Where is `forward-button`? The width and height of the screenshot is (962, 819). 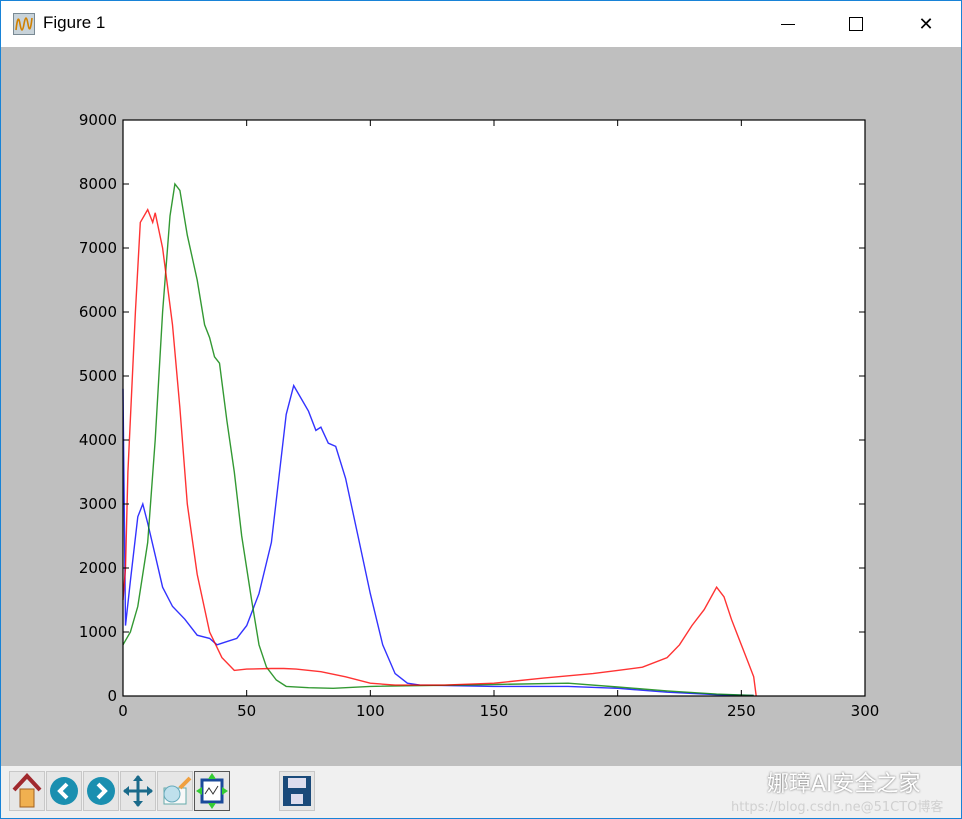
forward-button is located at coordinates (101, 791).